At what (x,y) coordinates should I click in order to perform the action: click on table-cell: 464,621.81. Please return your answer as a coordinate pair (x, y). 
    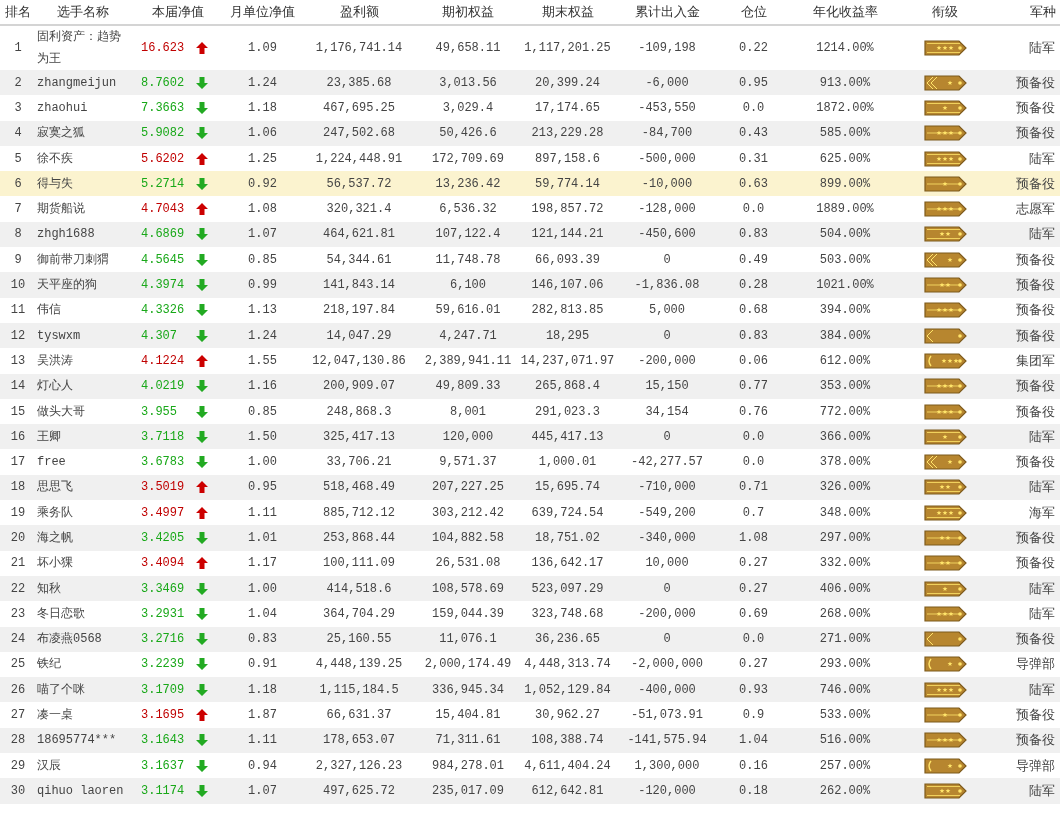
    Looking at the image, I should click on (359, 234).